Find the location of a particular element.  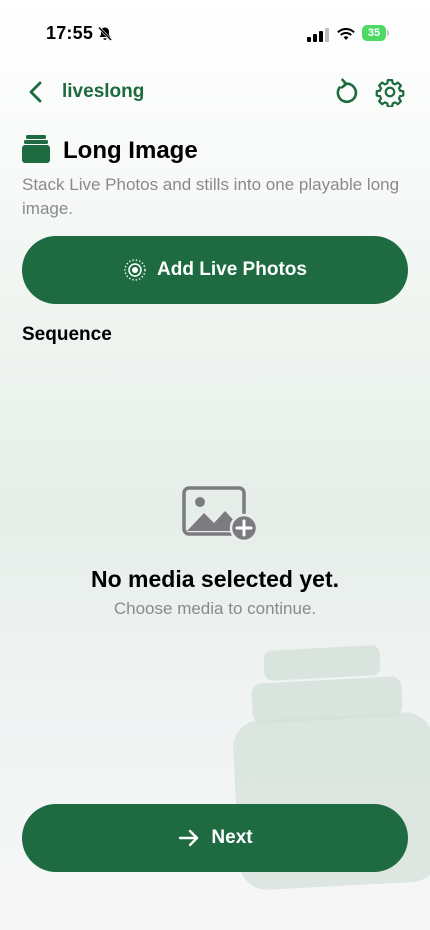

reset-icon is located at coordinates (346, 92).